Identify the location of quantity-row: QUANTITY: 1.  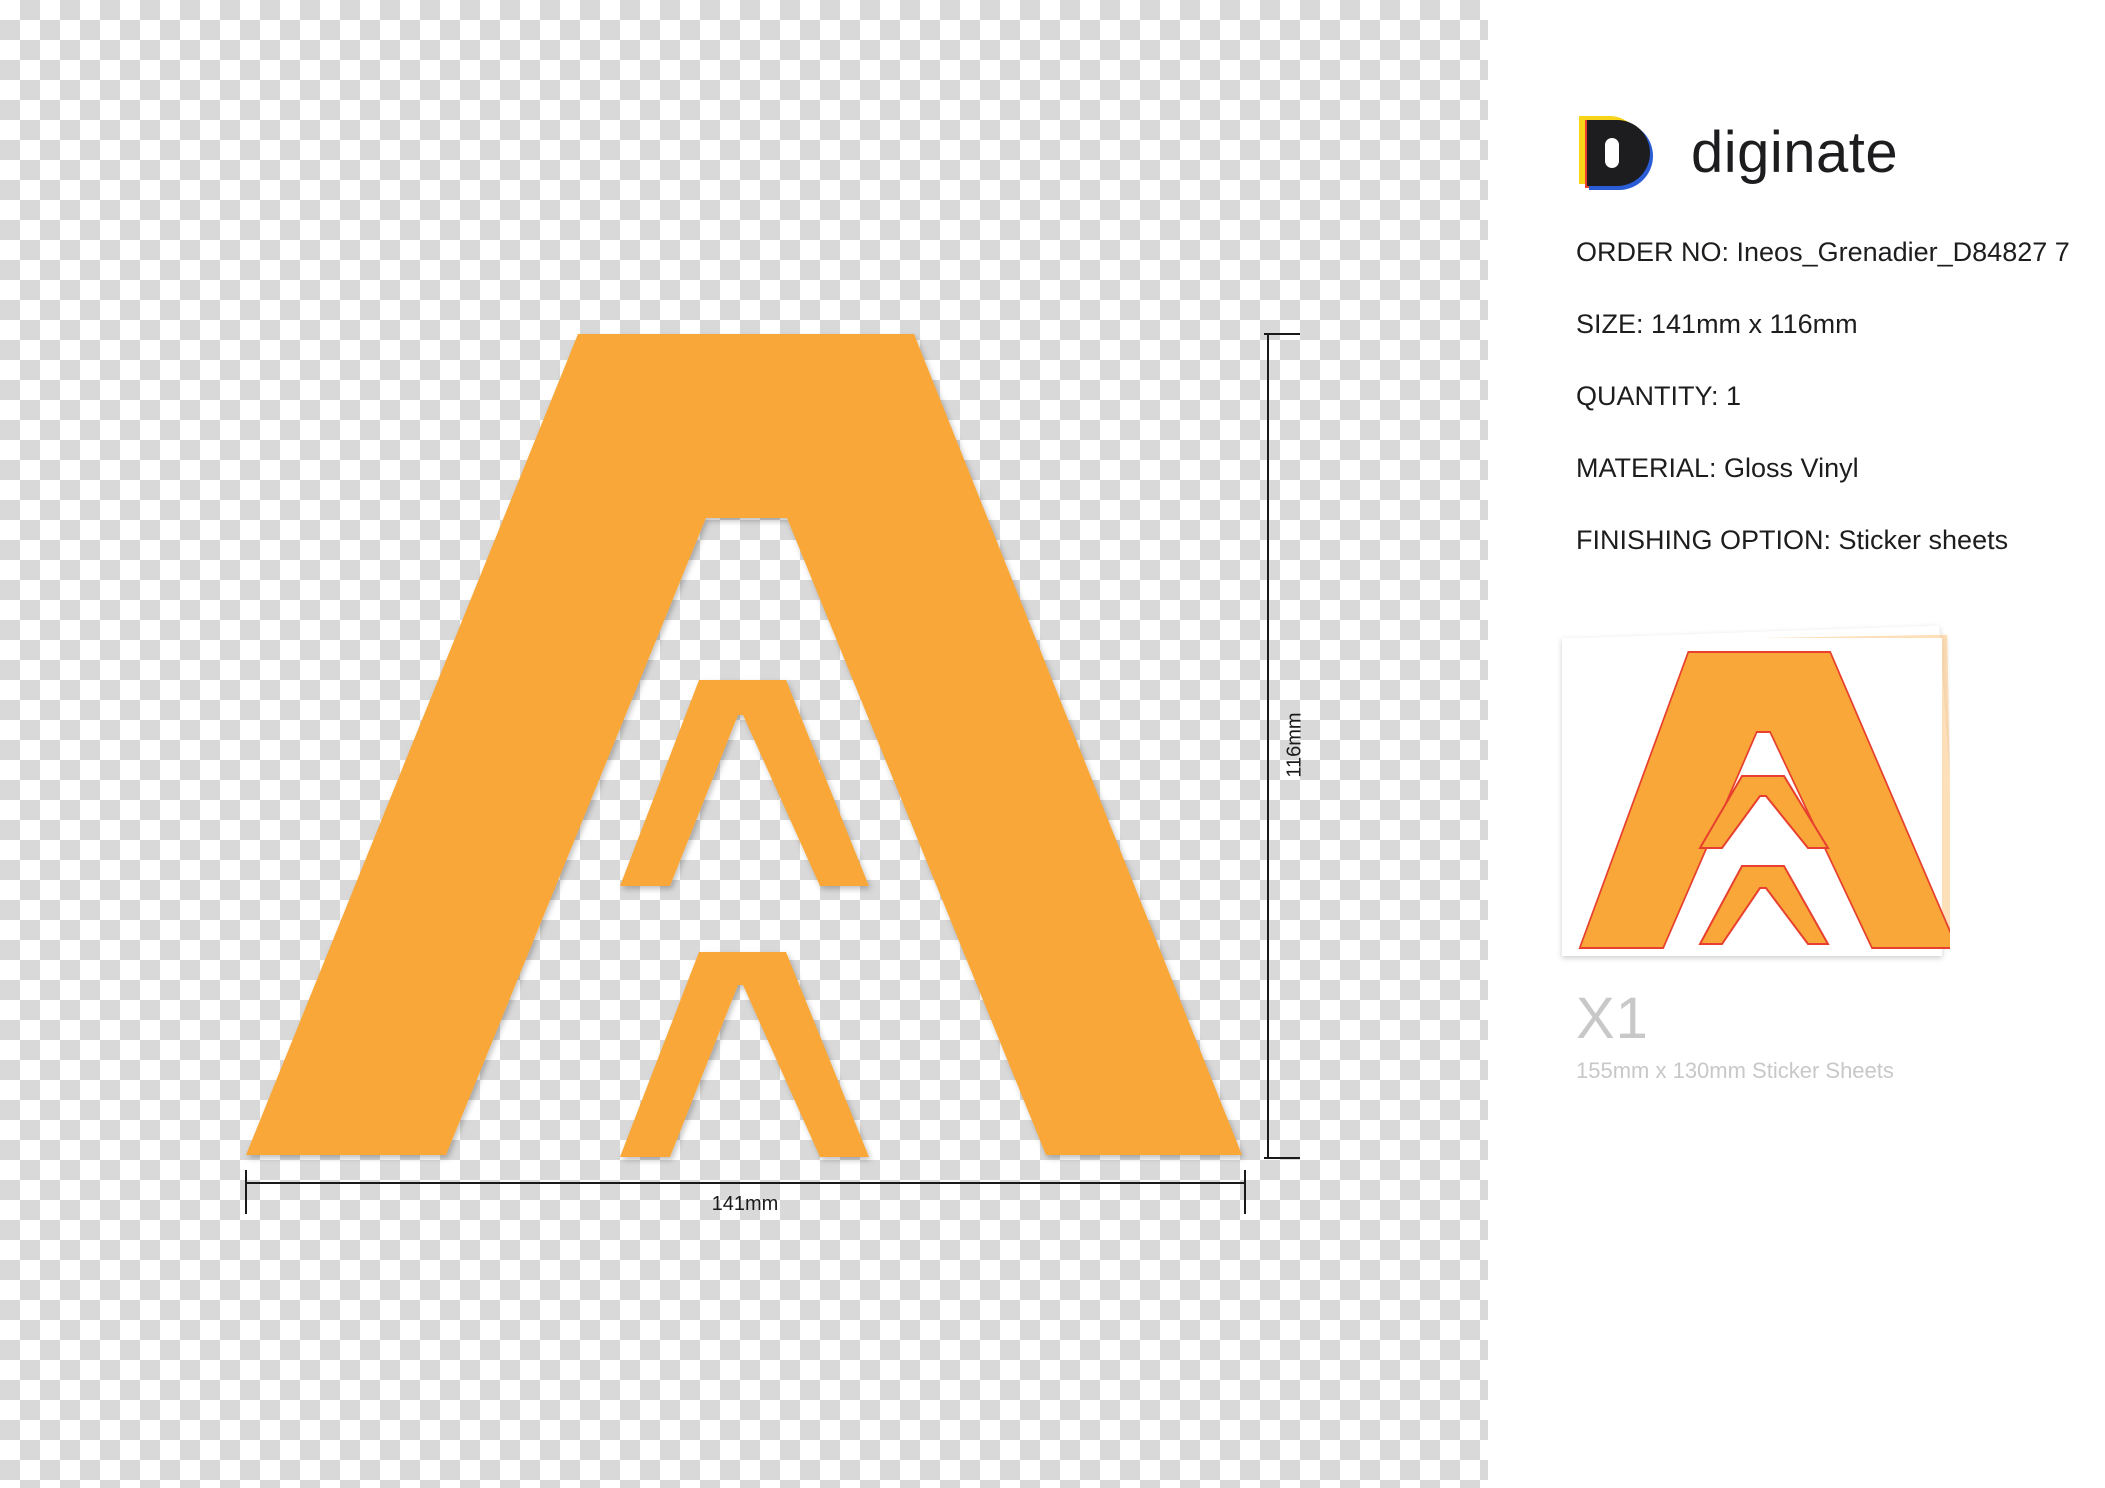
(1658, 396).